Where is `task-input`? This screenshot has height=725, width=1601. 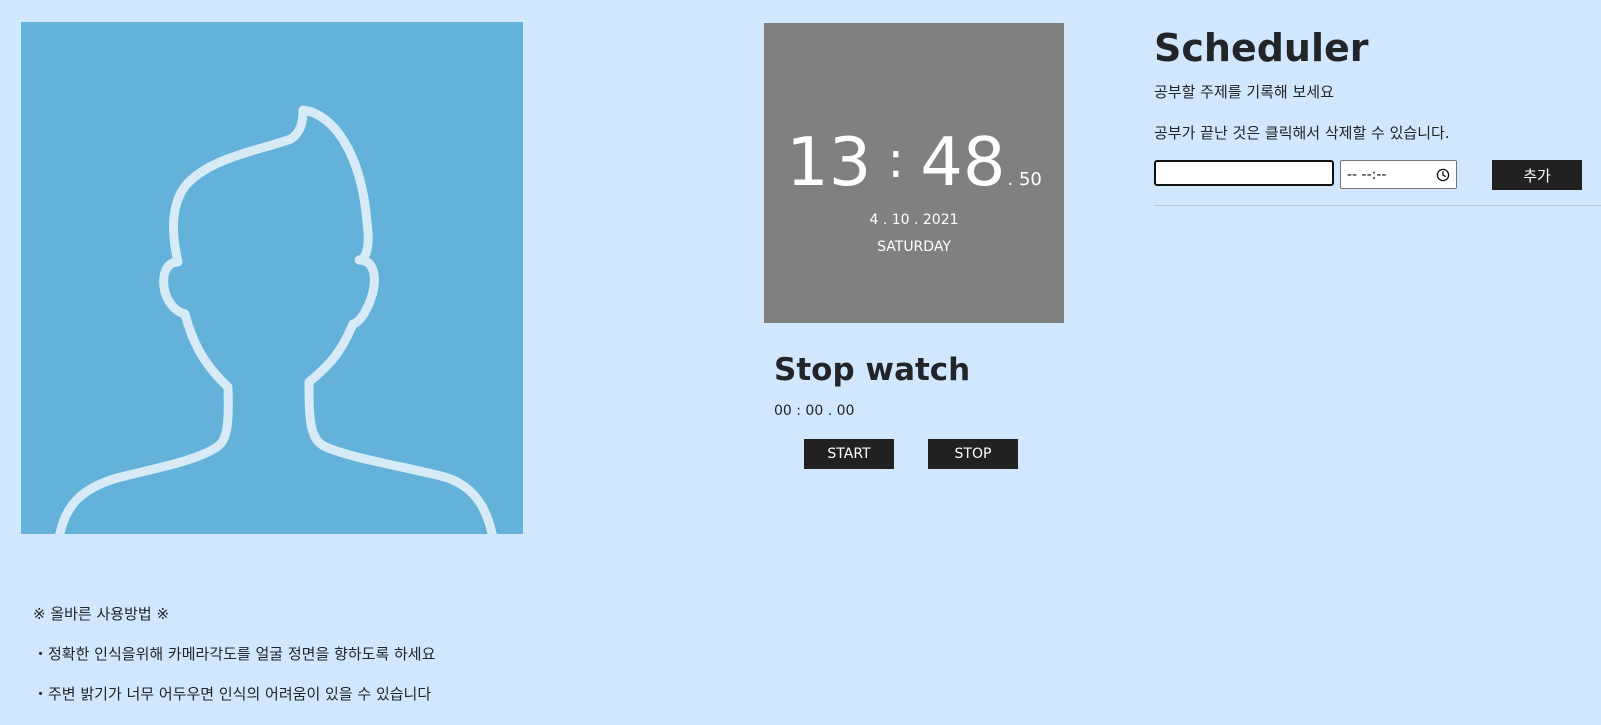 task-input is located at coordinates (1244, 173).